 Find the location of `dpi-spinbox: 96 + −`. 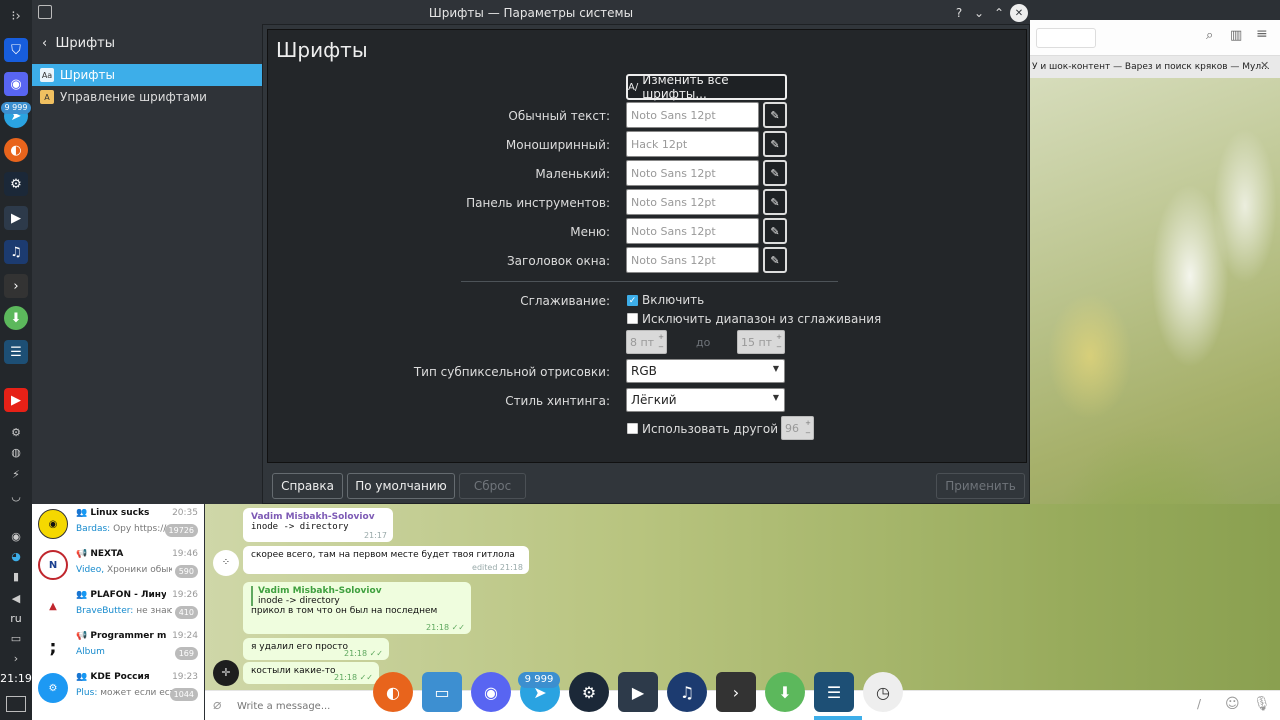

dpi-spinbox: 96 + − is located at coordinates (797, 428).